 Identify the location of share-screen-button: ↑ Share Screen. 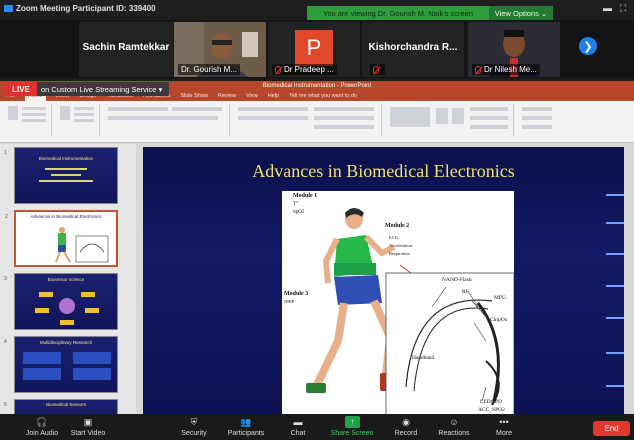
(352, 427).